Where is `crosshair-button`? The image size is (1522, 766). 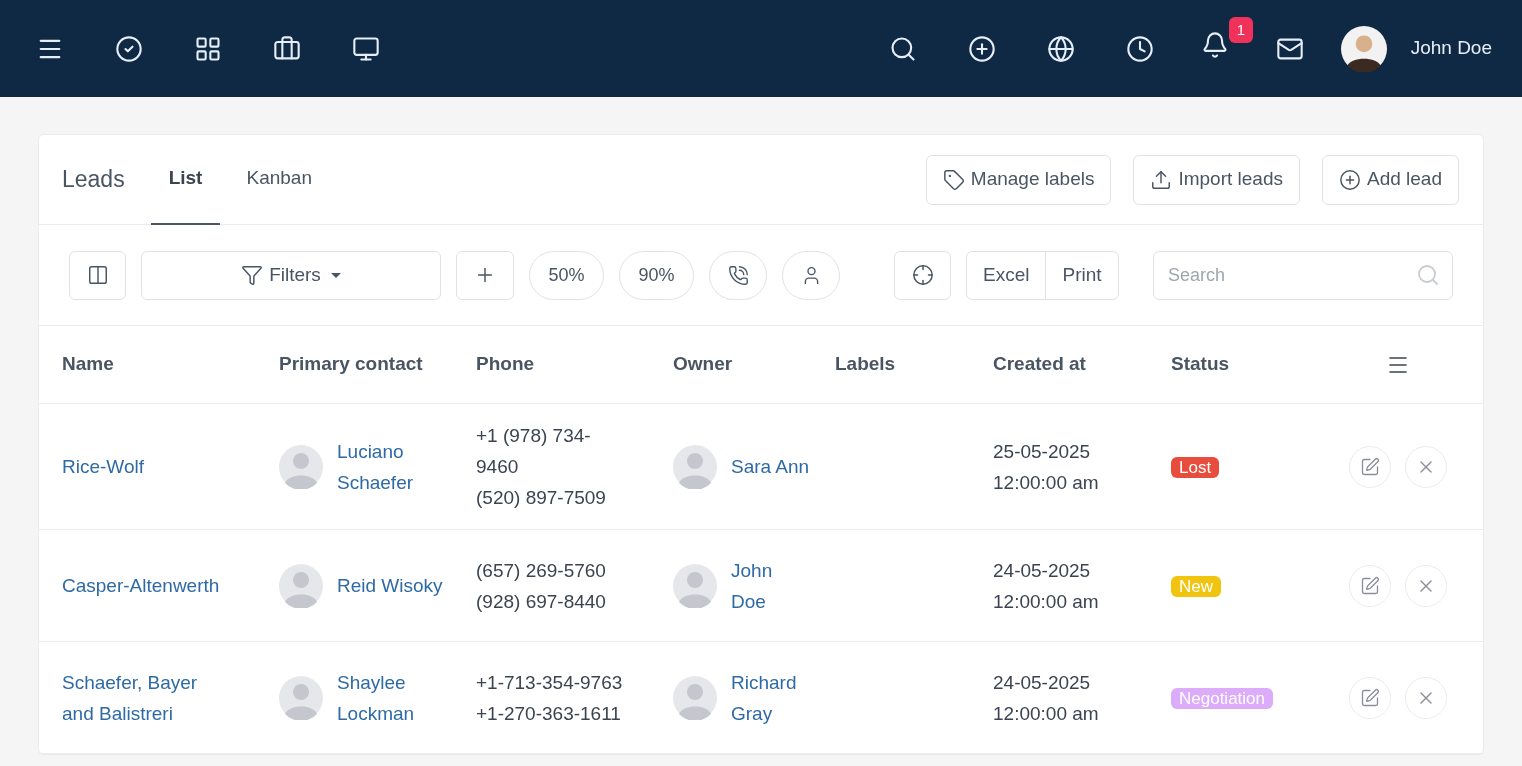 crosshair-button is located at coordinates (922, 275).